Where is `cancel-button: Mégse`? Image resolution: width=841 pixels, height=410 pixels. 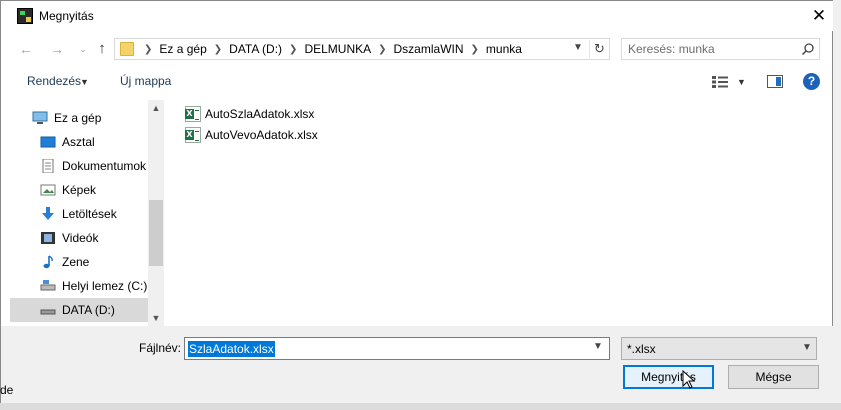 cancel-button: Mégse is located at coordinates (773, 377).